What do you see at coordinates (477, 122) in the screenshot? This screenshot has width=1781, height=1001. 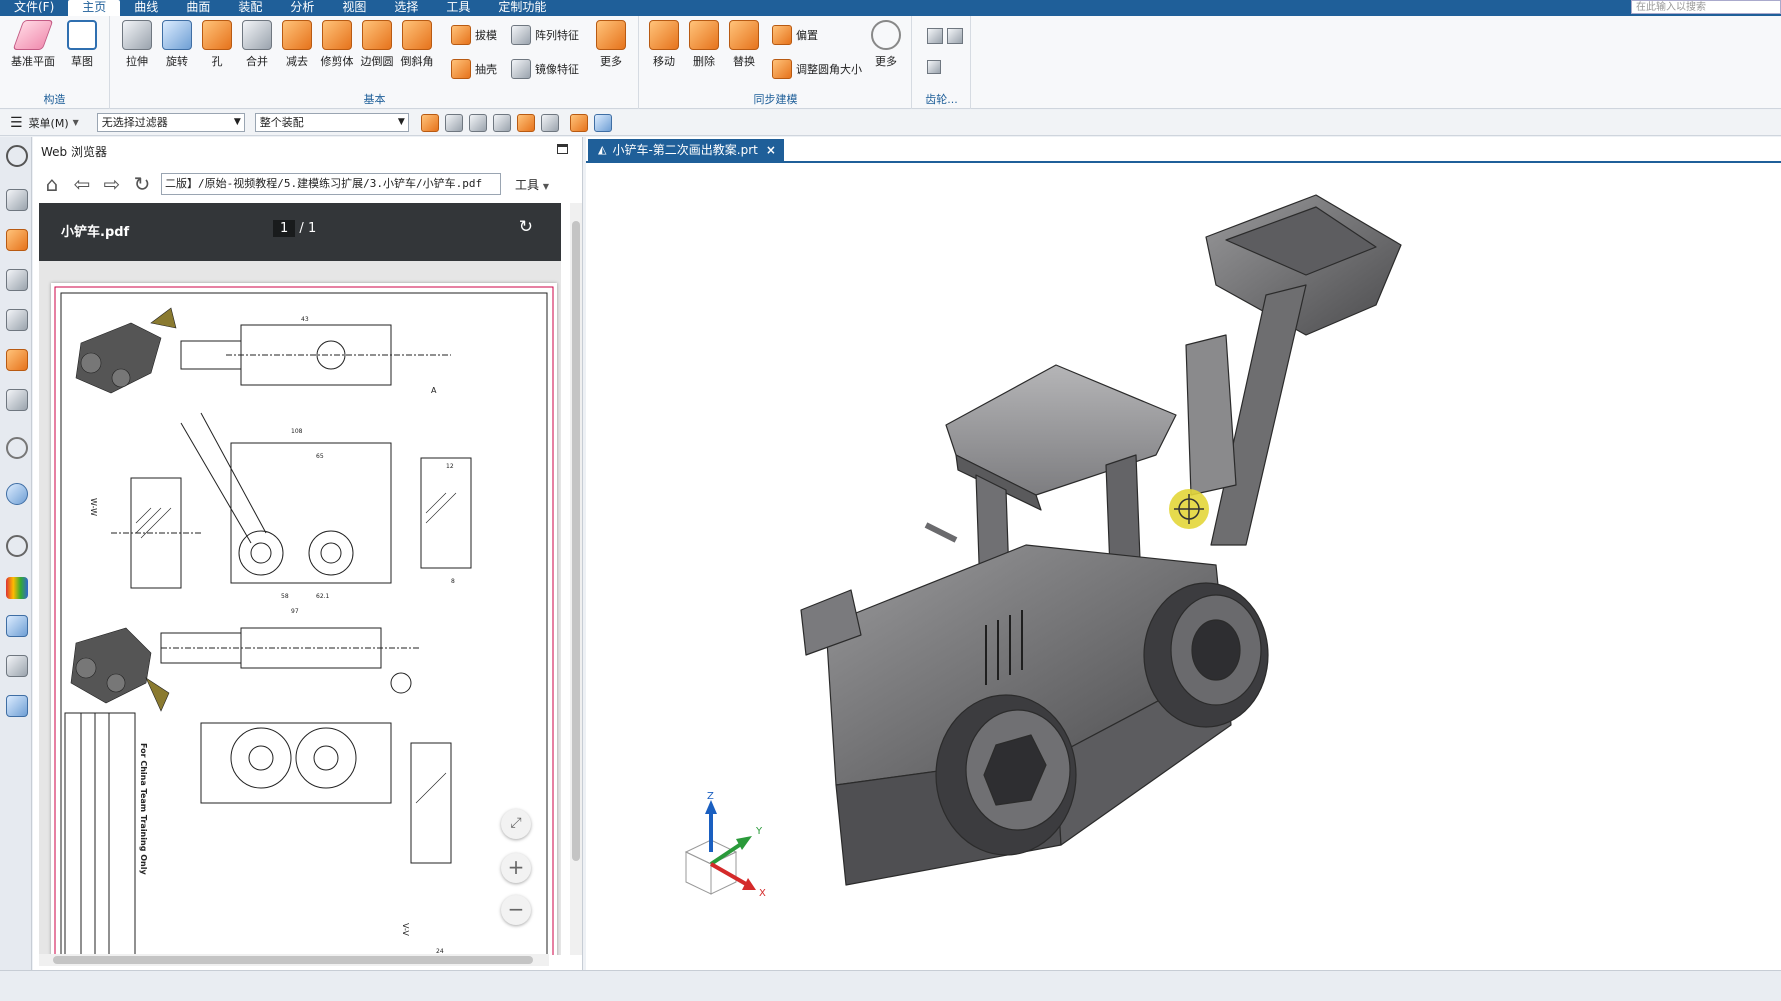 I see `general-selection-icon` at bounding box center [477, 122].